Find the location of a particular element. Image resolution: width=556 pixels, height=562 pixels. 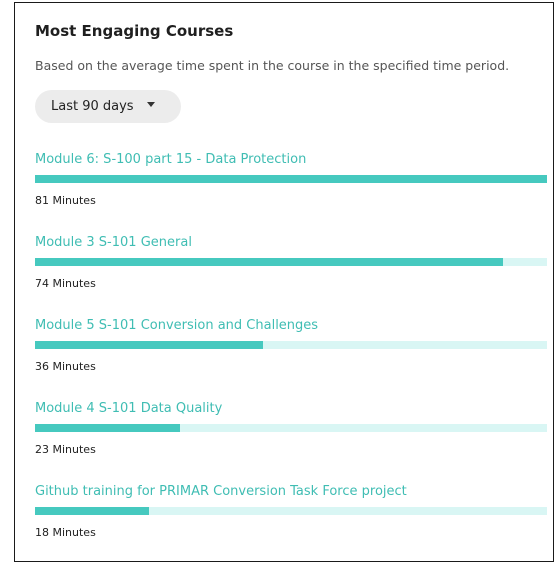

course-link: Module 4 S-101 Data Quality is located at coordinates (291, 409).